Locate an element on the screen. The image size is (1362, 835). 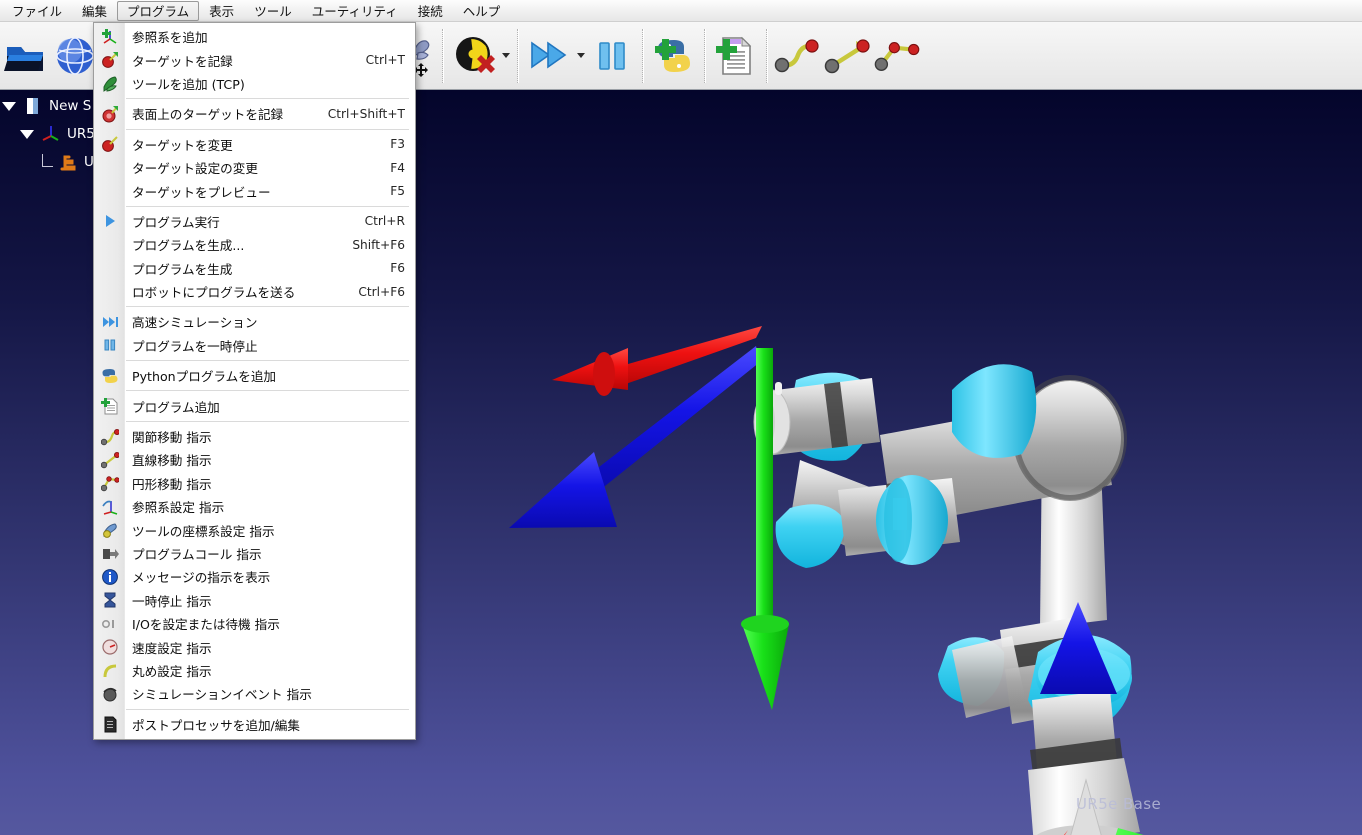
menu-add-program-label: プログラム追加 is located at coordinates (176, 407).